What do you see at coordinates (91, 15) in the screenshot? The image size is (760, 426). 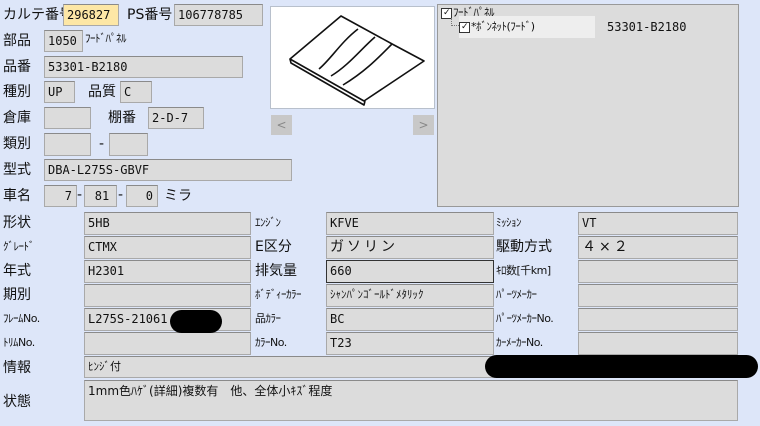 I see `karte-no-field: 296827` at bounding box center [91, 15].